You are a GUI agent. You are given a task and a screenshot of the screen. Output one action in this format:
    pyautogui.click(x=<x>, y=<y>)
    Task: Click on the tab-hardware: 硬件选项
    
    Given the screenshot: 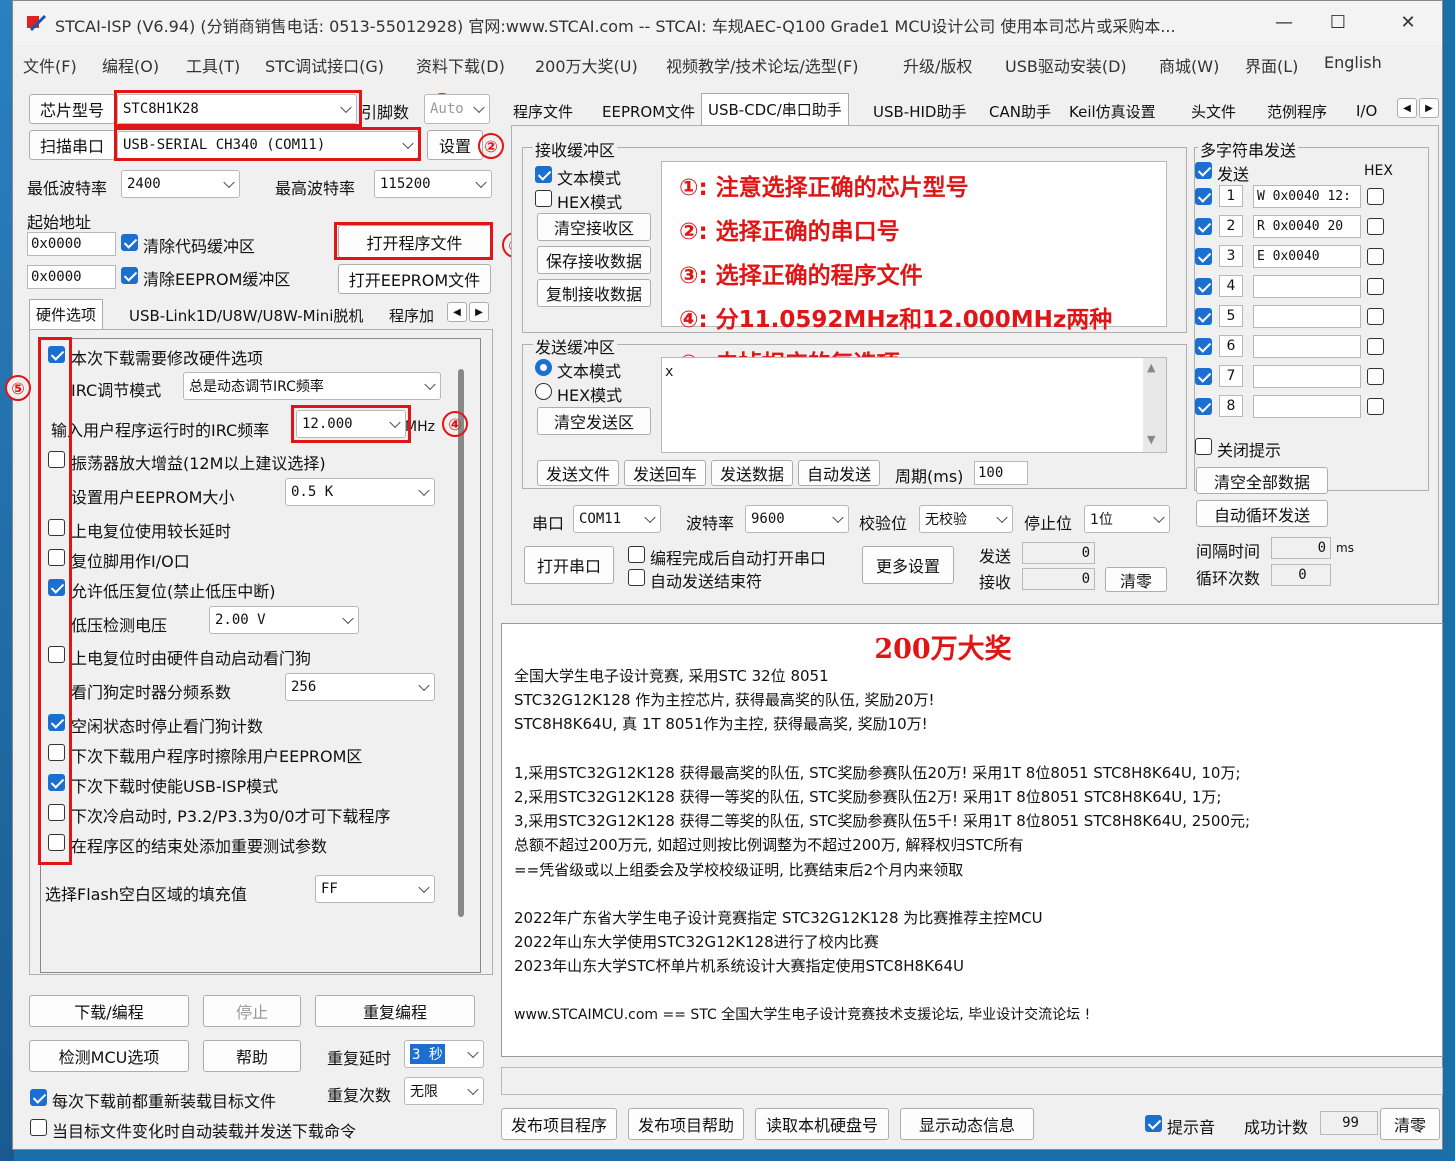 What is the action you would take?
    pyautogui.click(x=66, y=314)
    